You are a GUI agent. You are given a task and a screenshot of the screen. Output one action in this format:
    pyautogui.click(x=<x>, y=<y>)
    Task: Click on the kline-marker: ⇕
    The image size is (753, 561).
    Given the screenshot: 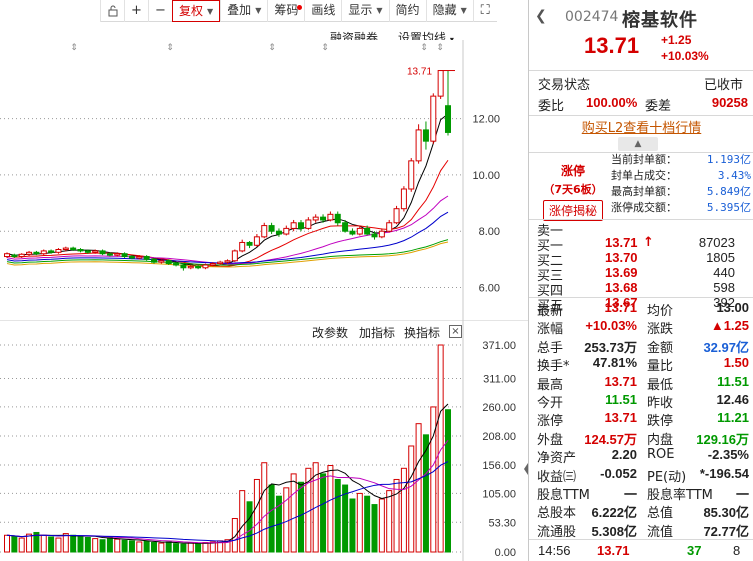 What is the action you would take?
    pyautogui.click(x=440, y=48)
    